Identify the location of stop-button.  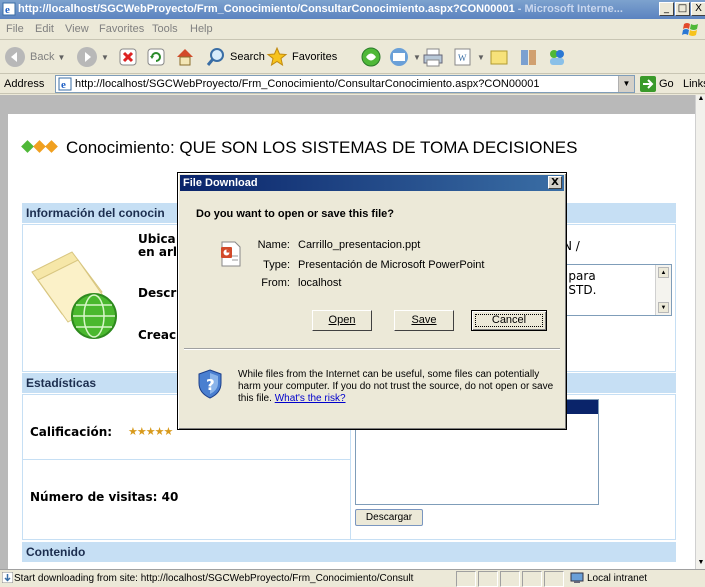
(128, 57).